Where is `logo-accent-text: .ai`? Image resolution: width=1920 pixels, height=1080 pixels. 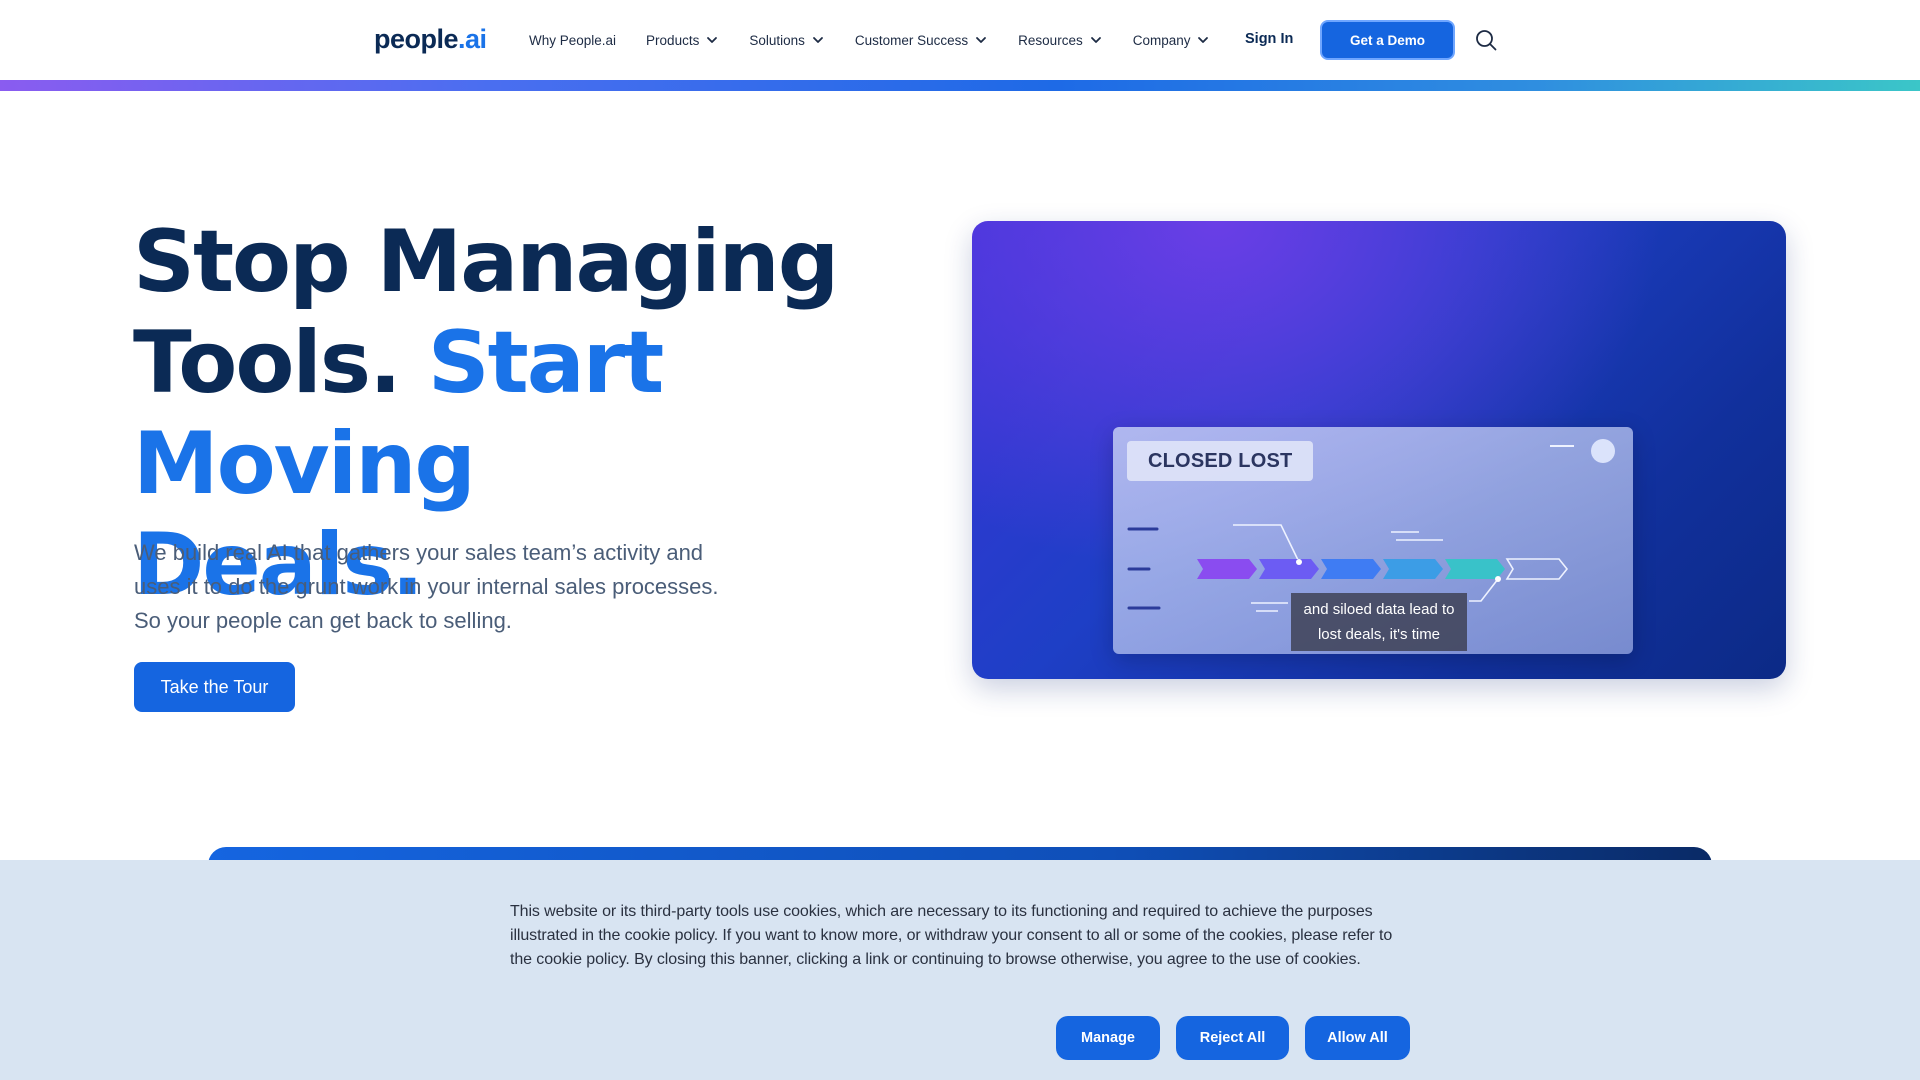 logo-accent-text: .ai is located at coordinates (472, 39).